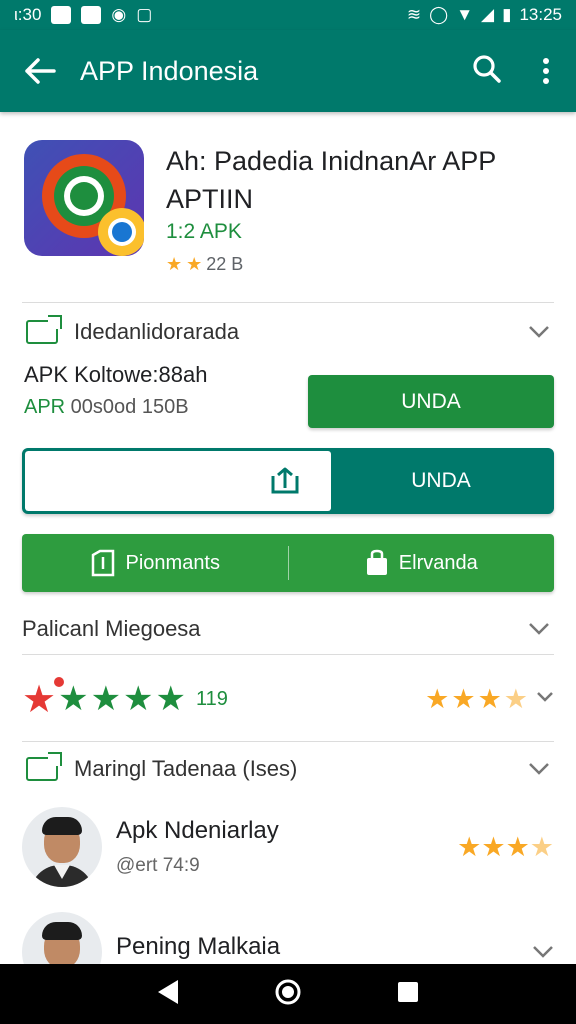  What do you see at coordinates (84, 198) in the screenshot?
I see `app-icon` at bounding box center [84, 198].